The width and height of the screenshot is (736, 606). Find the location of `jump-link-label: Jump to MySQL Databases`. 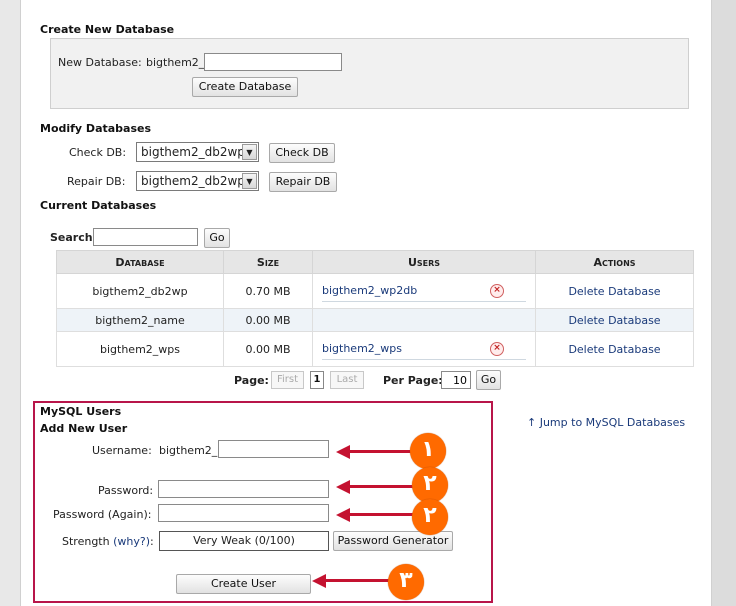

jump-link-label: Jump to MySQL Databases is located at coordinates (612, 422).